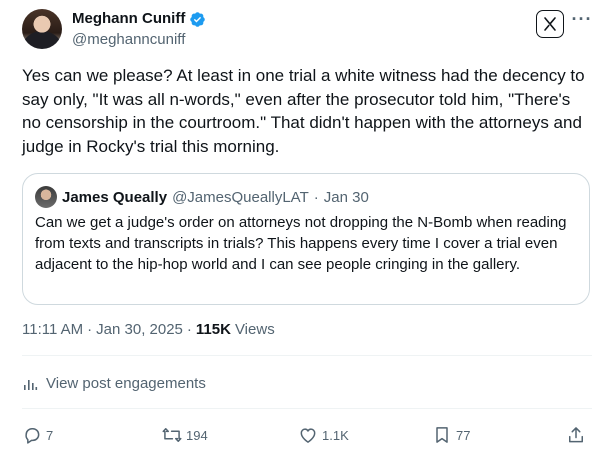  I want to click on reply-icon, so click(32, 436).